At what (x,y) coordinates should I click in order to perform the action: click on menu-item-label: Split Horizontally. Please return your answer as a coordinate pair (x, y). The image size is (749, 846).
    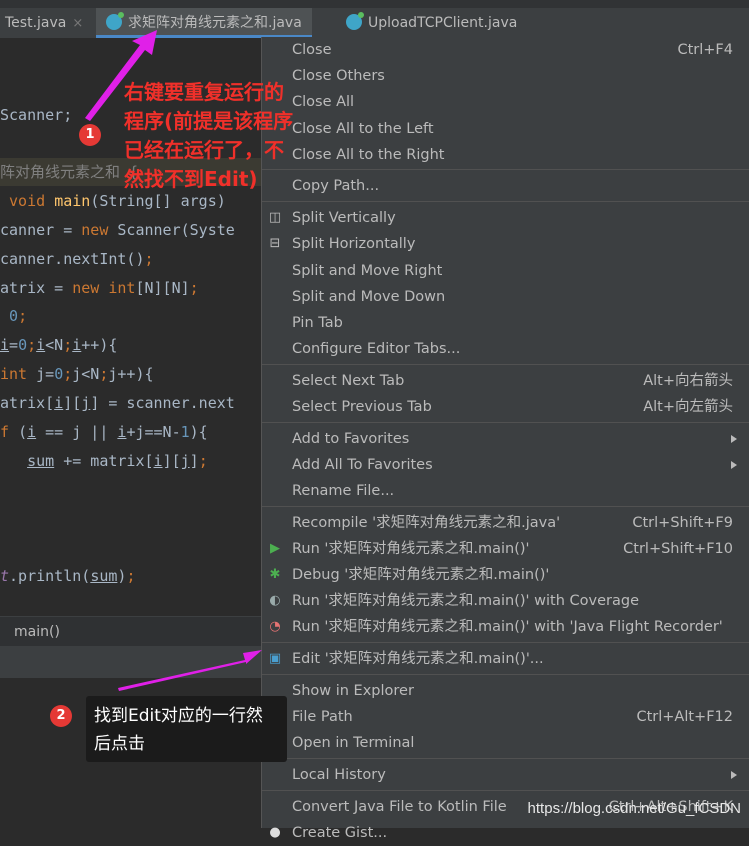
    Looking at the image, I should click on (354, 244).